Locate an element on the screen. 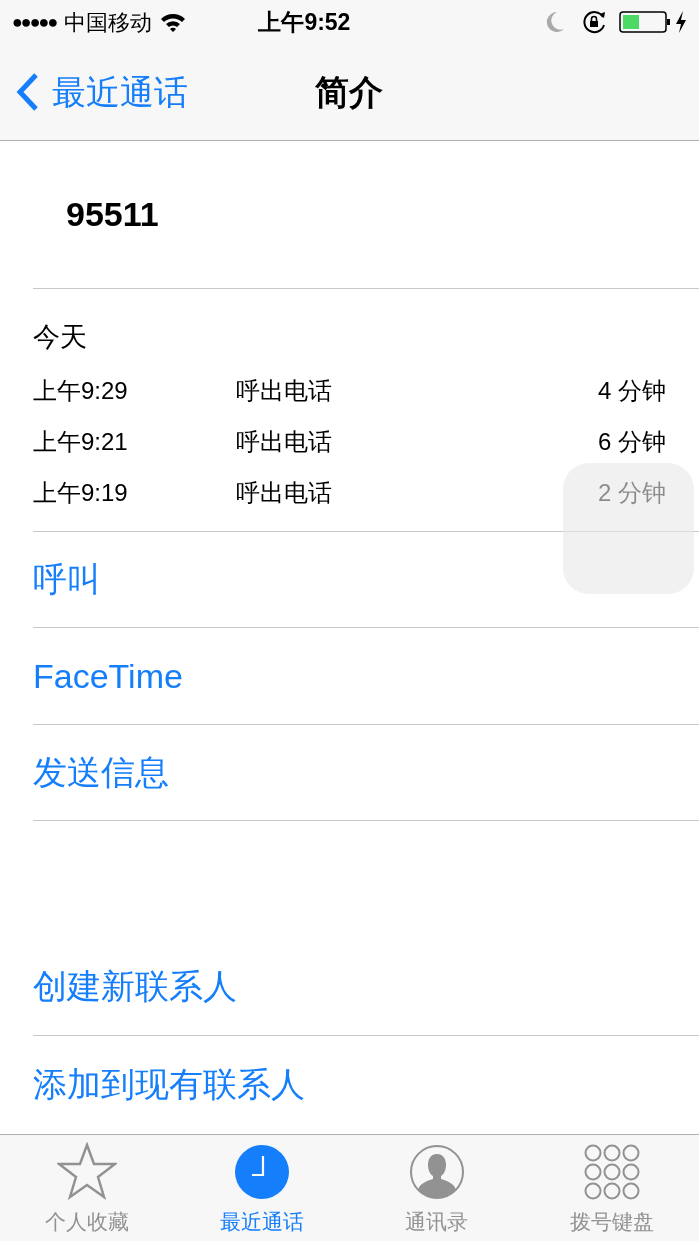 The width and height of the screenshot is (699, 1241). call-duration: 2 分钟 is located at coordinates (632, 493).